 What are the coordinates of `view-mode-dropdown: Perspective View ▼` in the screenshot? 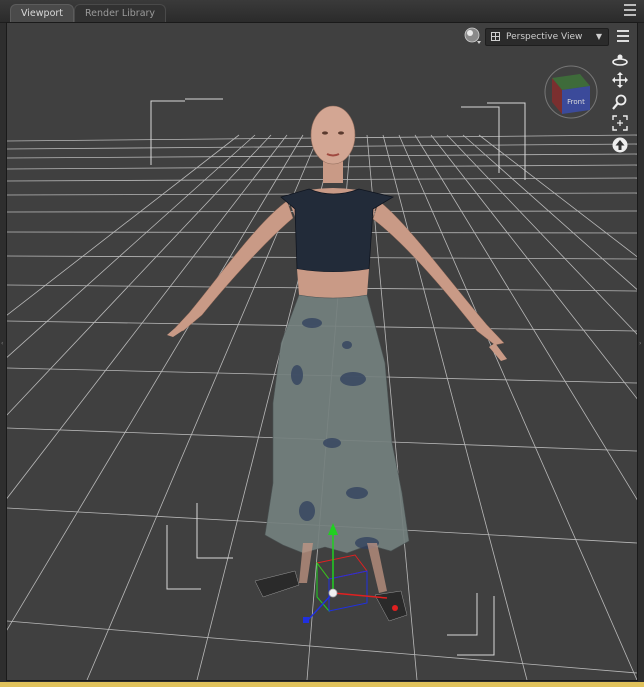 It's located at (547, 37).